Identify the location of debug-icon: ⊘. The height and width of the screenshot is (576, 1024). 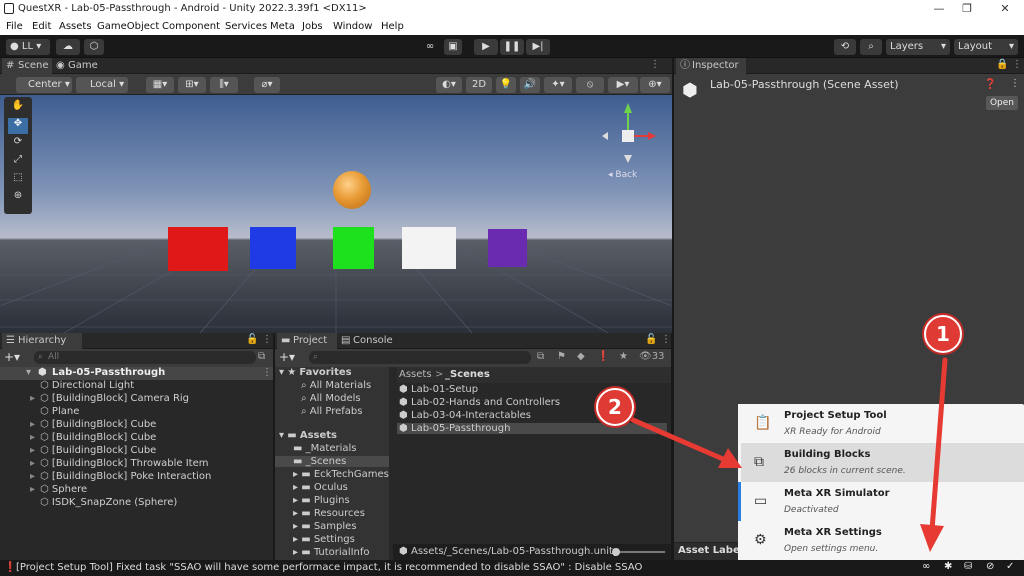
(990, 566).